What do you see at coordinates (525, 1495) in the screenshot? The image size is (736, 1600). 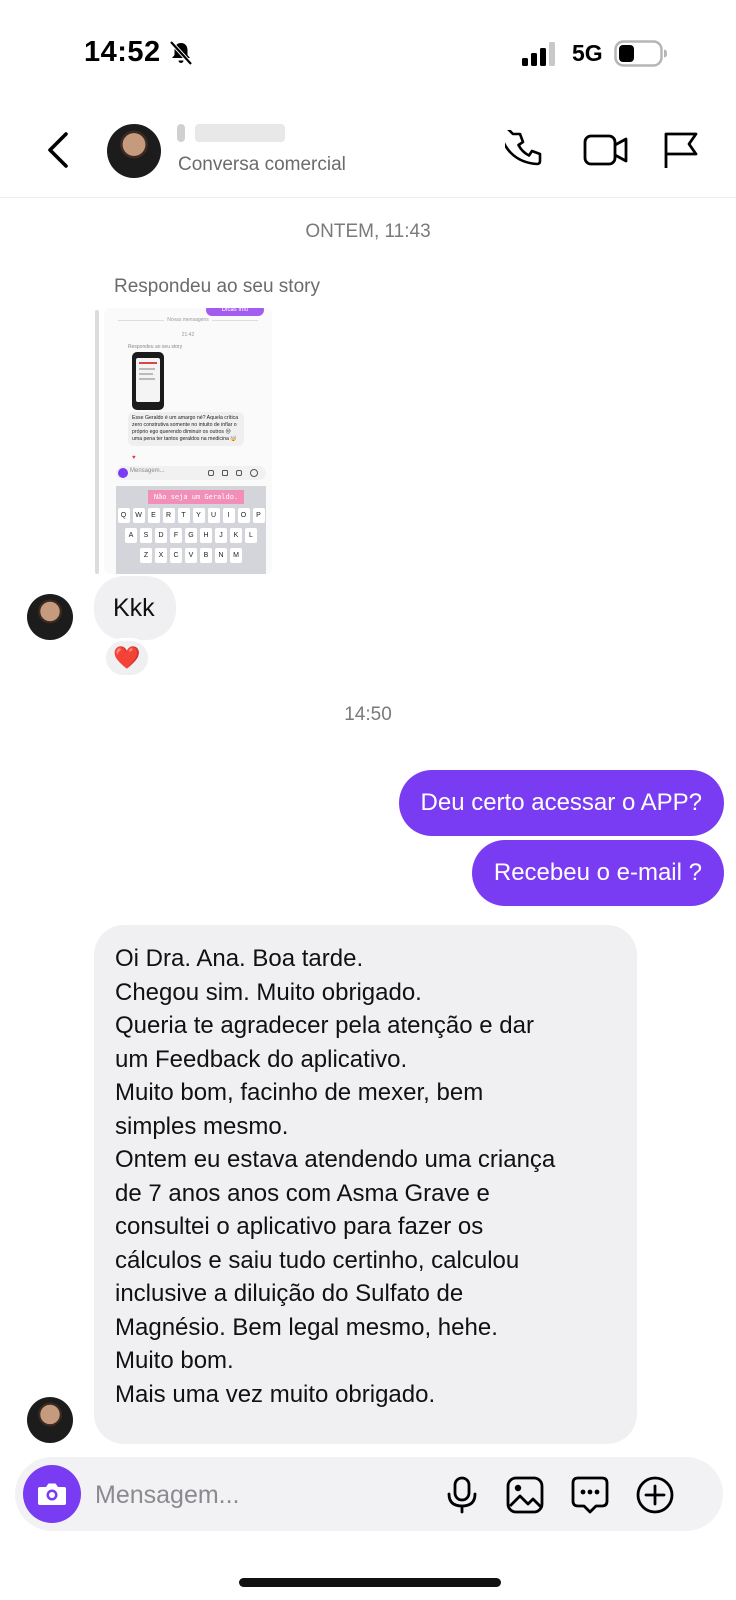 I see `gallery-icon` at bounding box center [525, 1495].